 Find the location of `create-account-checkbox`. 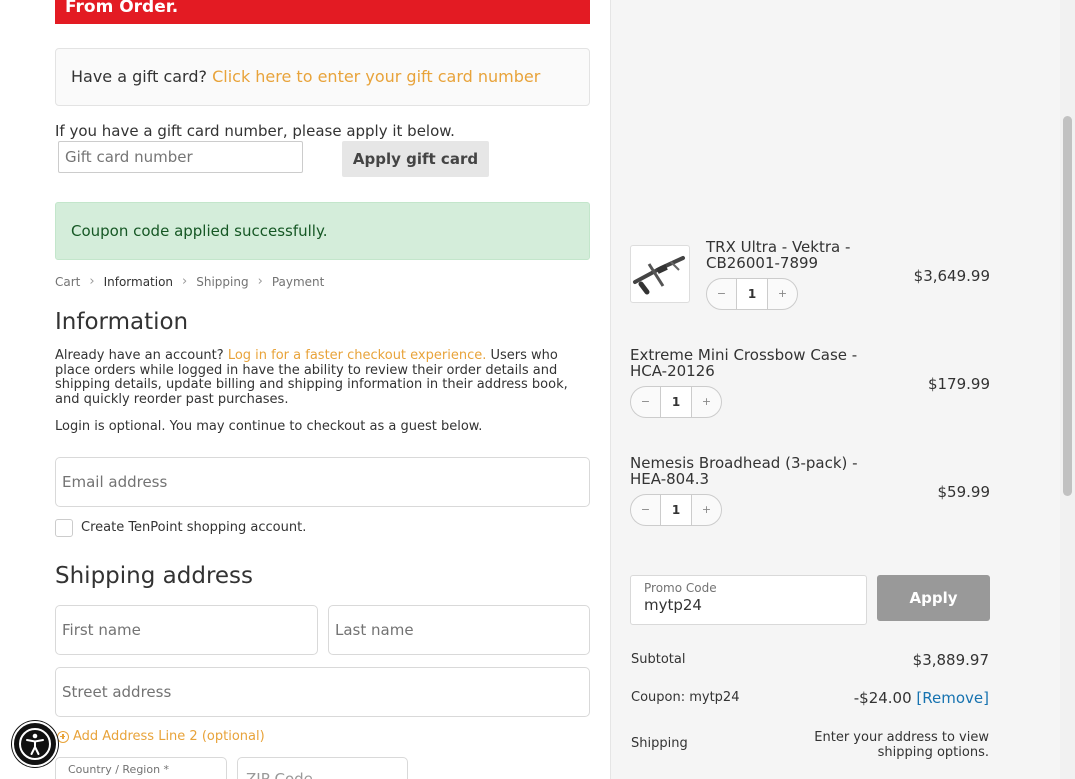

create-account-checkbox is located at coordinates (64, 528).